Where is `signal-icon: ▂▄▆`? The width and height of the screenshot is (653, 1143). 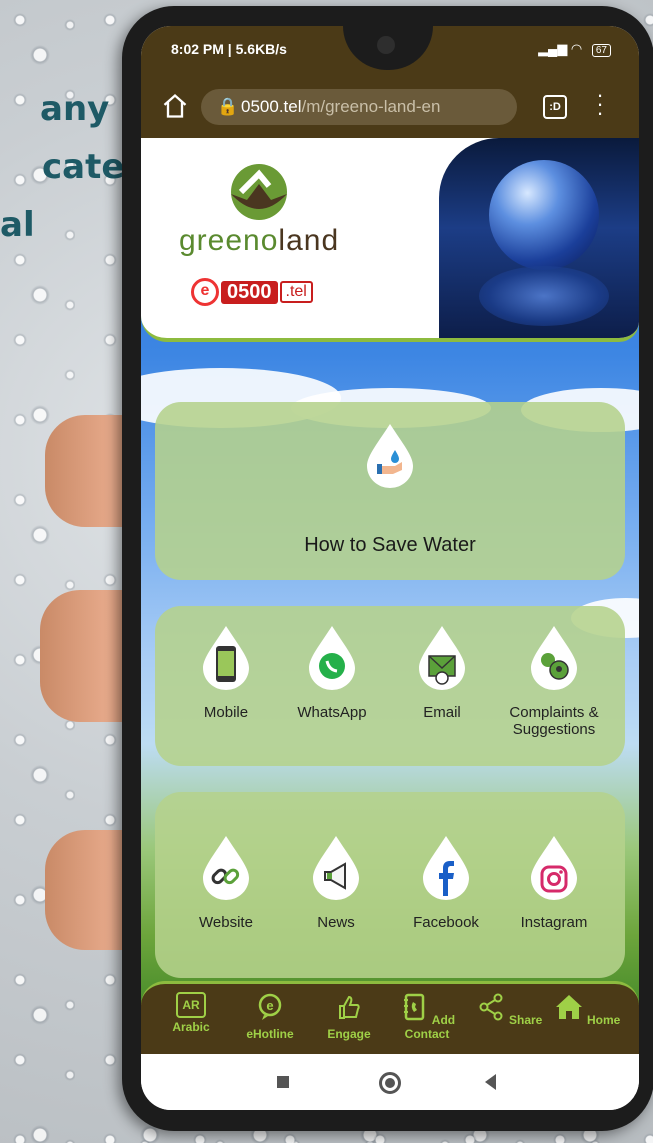 signal-icon: ▂▄▆ is located at coordinates (553, 48).